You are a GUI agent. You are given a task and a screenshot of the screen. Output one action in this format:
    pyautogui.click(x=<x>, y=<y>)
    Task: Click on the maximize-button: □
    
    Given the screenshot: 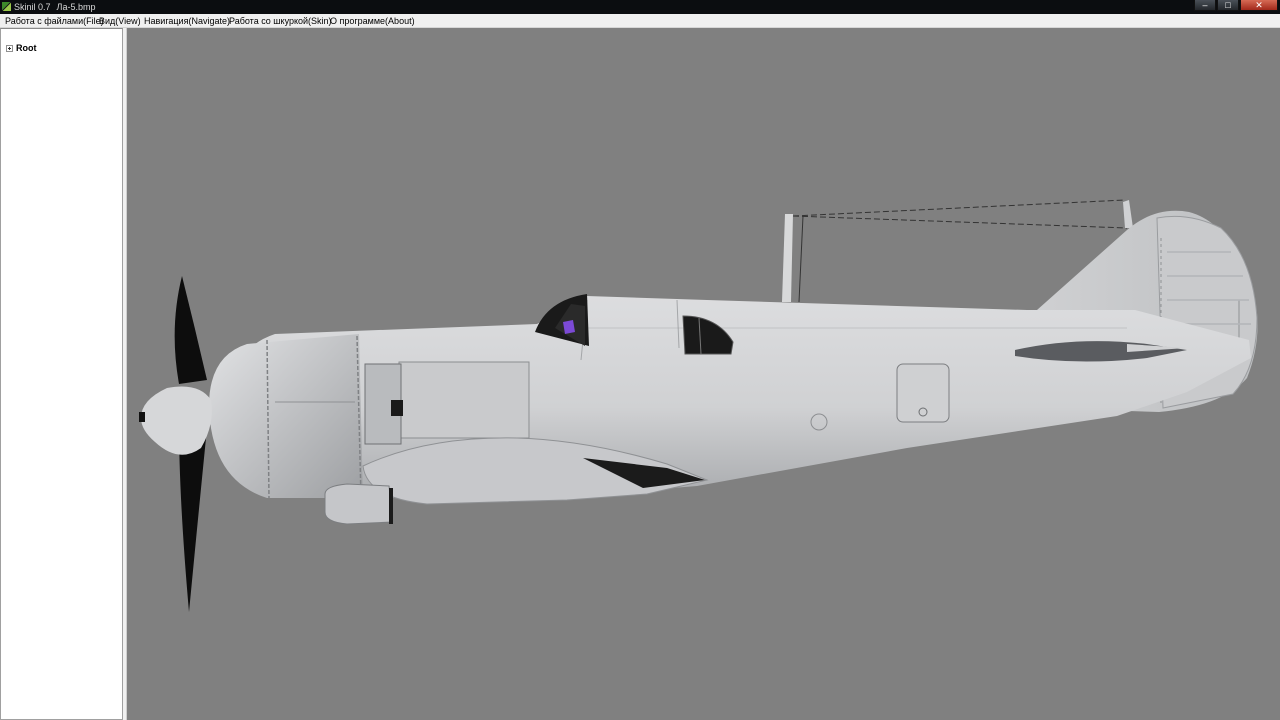 What is the action you would take?
    pyautogui.click(x=1228, y=5)
    